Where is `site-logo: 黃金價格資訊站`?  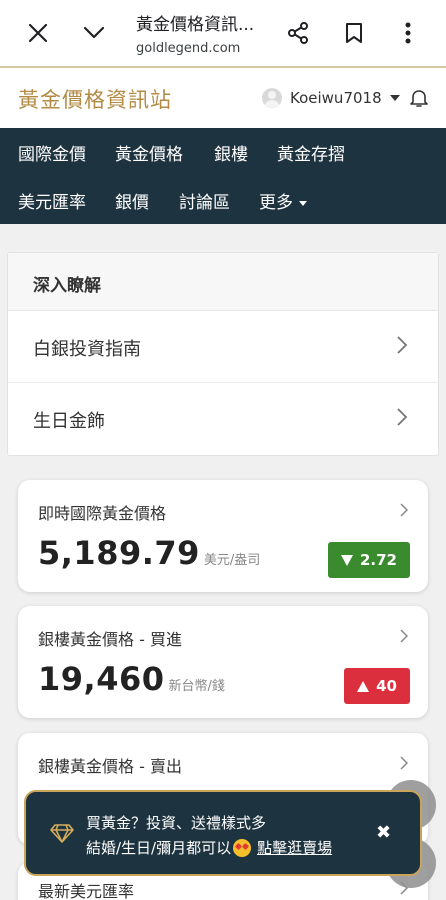 site-logo: 黃金價格資訊站 is located at coordinates (95, 99).